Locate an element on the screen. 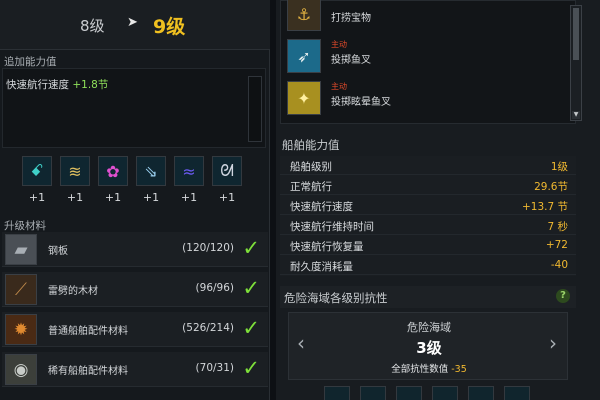 Image resolution: width=600 pixels, height=400 pixels. rare-part-icon: ◉ is located at coordinates (21, 369).